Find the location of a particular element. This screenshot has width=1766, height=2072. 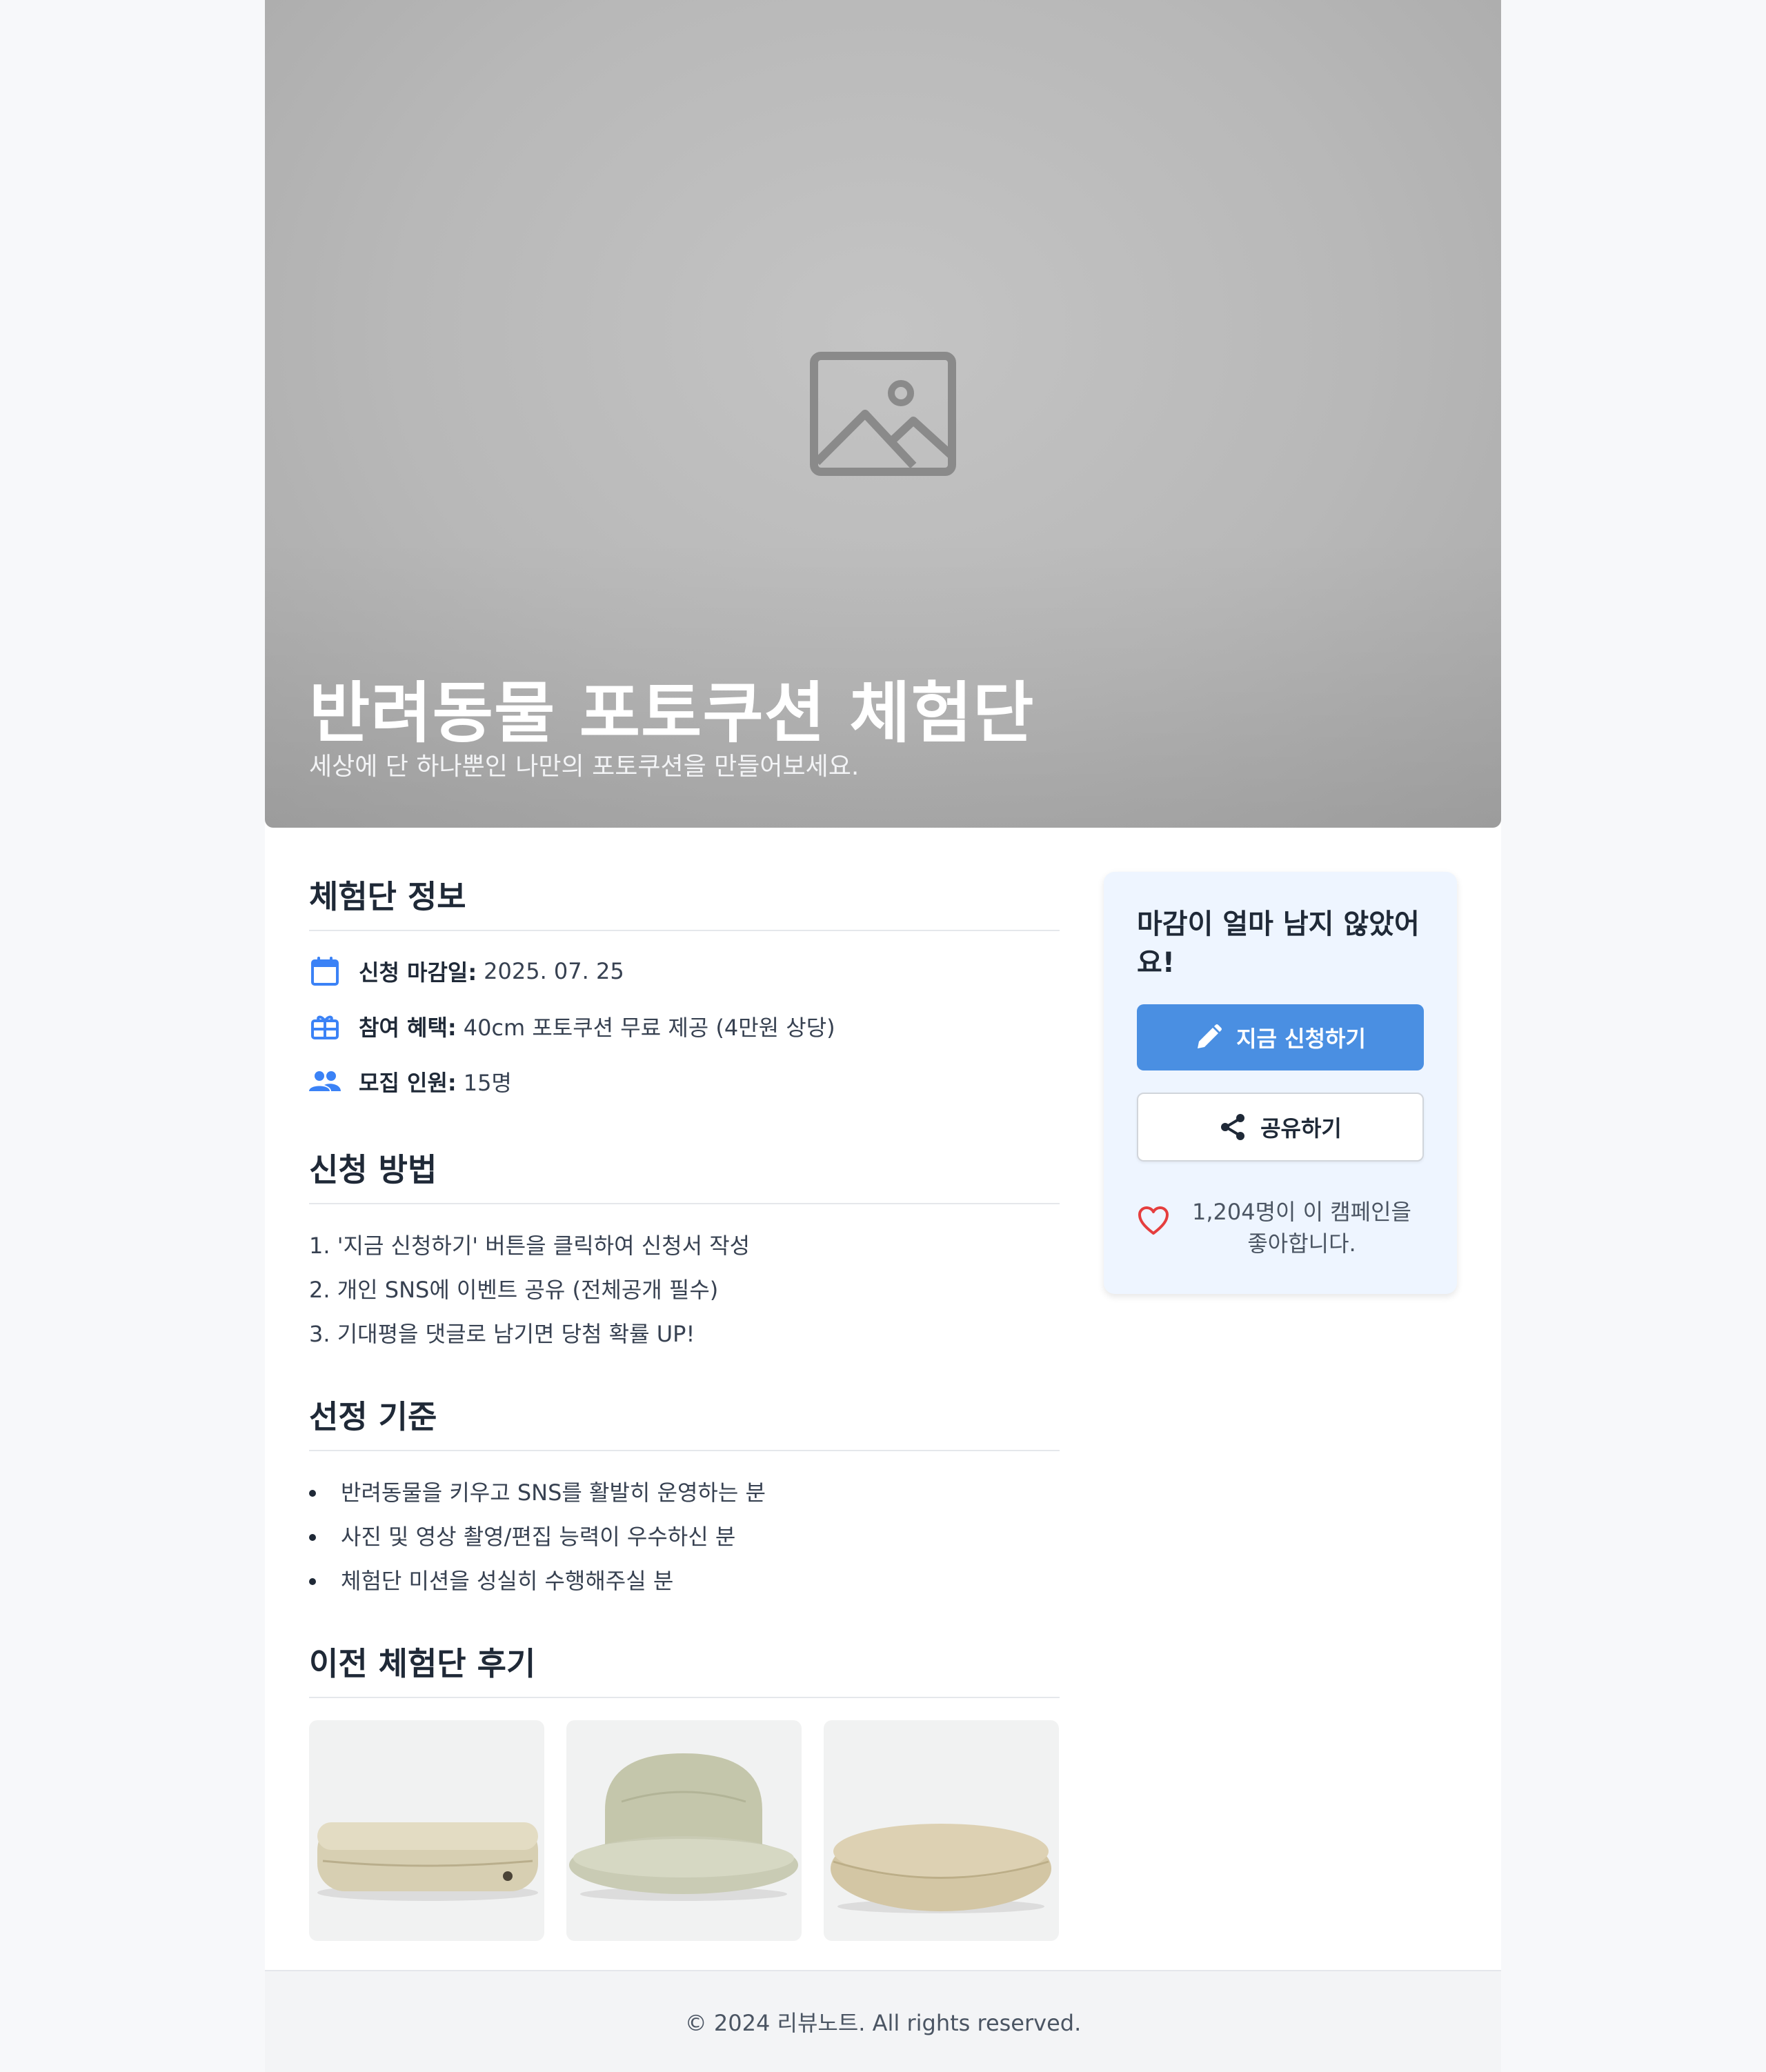

info-value: 15명 is located at coordinates (487, 1083).